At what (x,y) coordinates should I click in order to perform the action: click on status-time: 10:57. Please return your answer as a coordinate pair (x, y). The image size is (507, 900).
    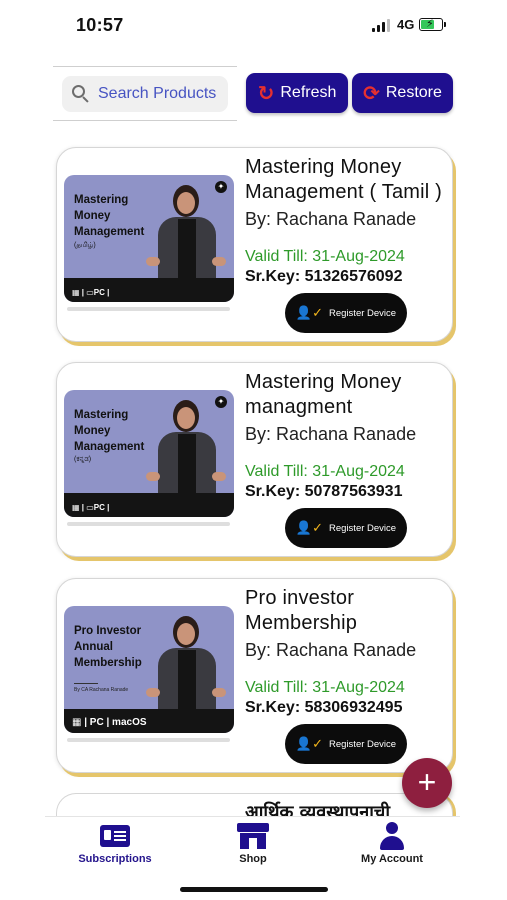
    Looking at the image, I should click on (100, 25).